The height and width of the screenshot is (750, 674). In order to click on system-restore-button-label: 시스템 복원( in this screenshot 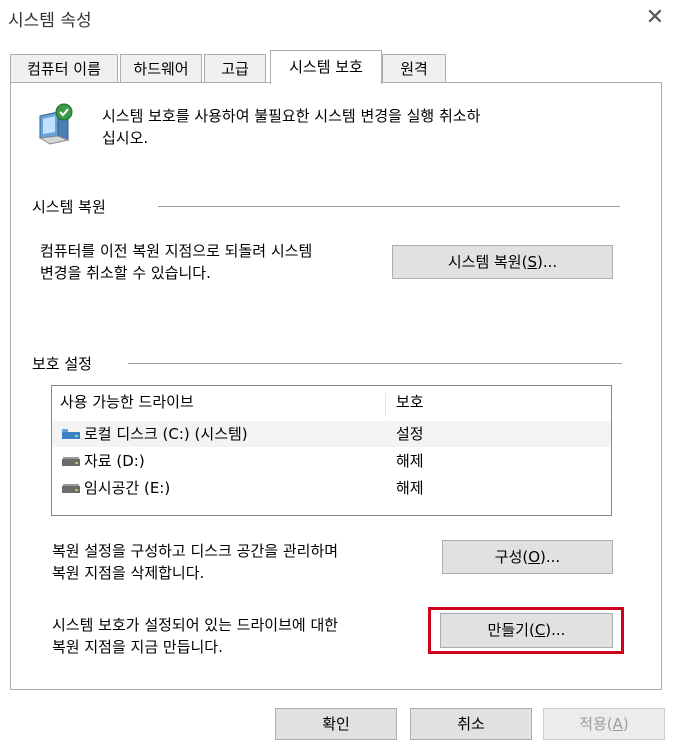, I will do `click(487, 262)`.